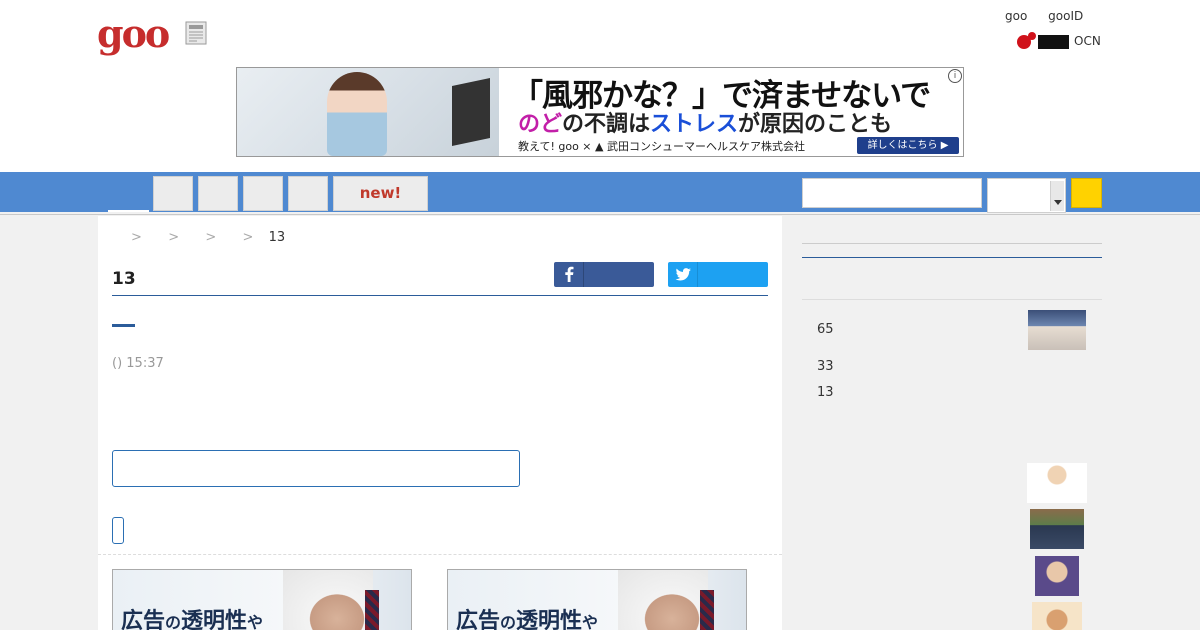  I want to click on ocn-label: OCN, so click(1087, 41).